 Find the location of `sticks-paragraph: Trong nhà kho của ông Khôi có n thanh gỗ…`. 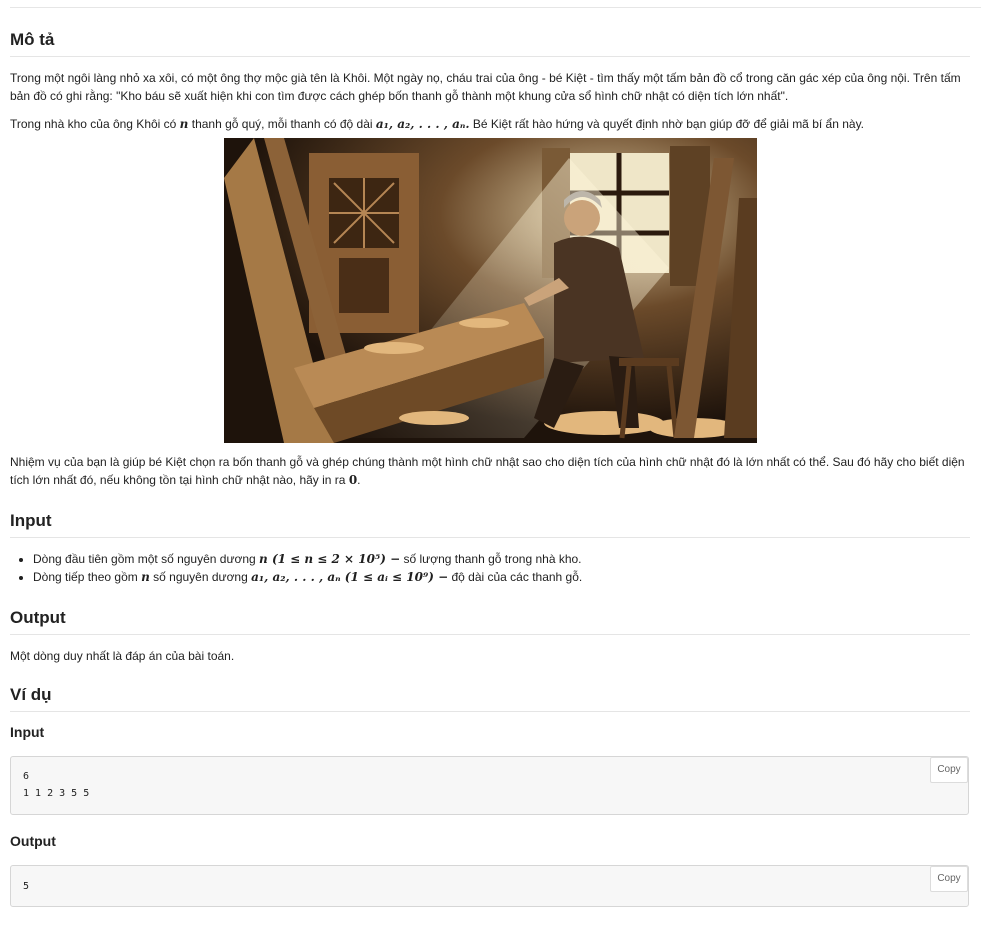

sticks-paragraph: Trong nhà kho của ông Khôi có n thanh gỗ… is located at coordinates (437, 124).